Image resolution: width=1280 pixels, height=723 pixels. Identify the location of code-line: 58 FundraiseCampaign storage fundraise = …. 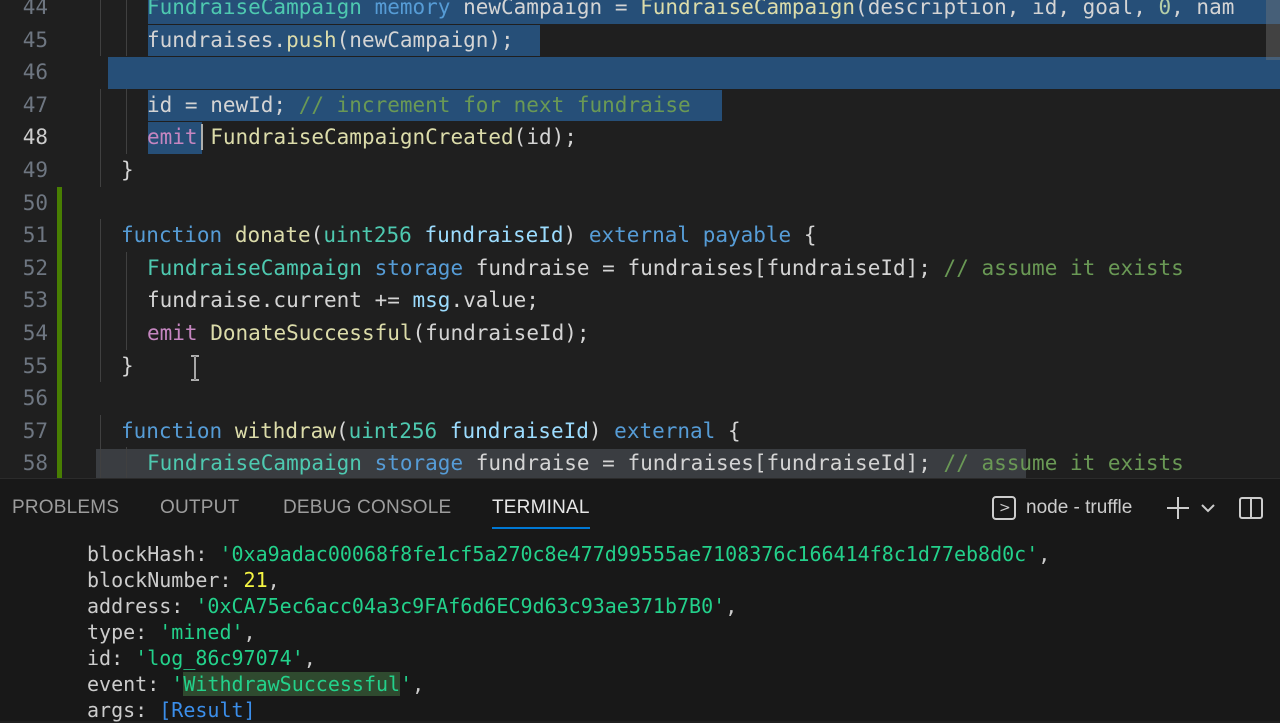
(640, 462).